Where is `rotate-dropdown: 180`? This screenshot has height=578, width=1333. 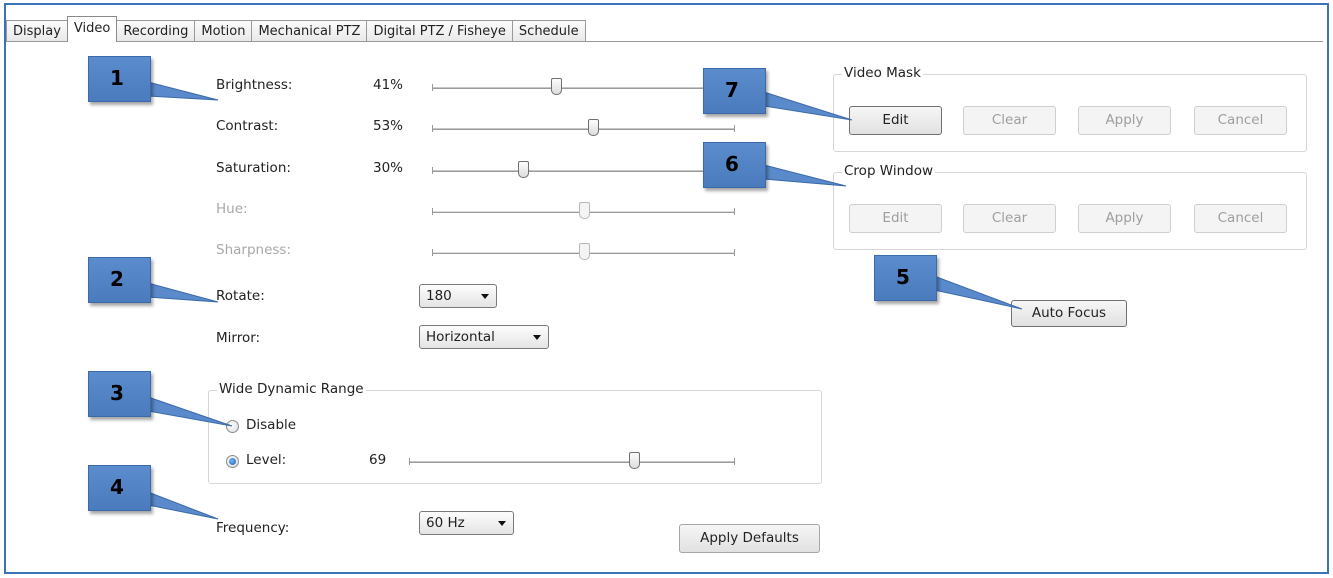 rotate-dropdown: 180 is located at coordinates (458, 296).